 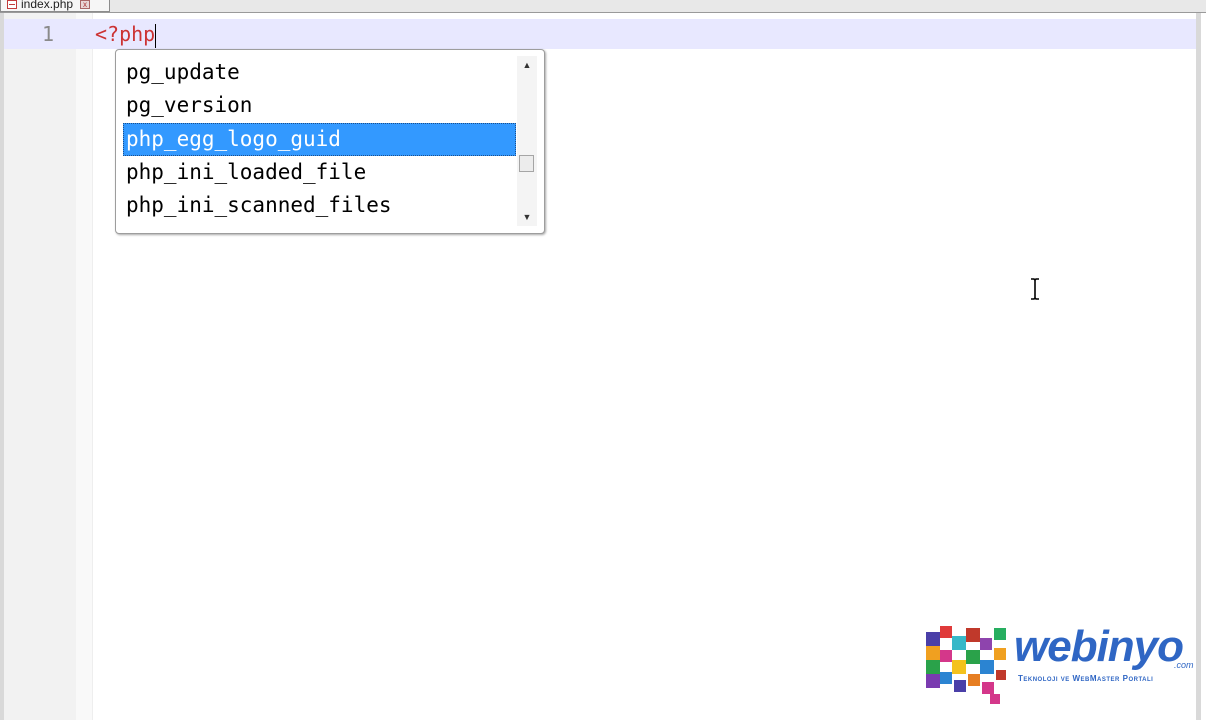 I want to click on logo-wordmark: webinyo, so click(x=1099, y=646).